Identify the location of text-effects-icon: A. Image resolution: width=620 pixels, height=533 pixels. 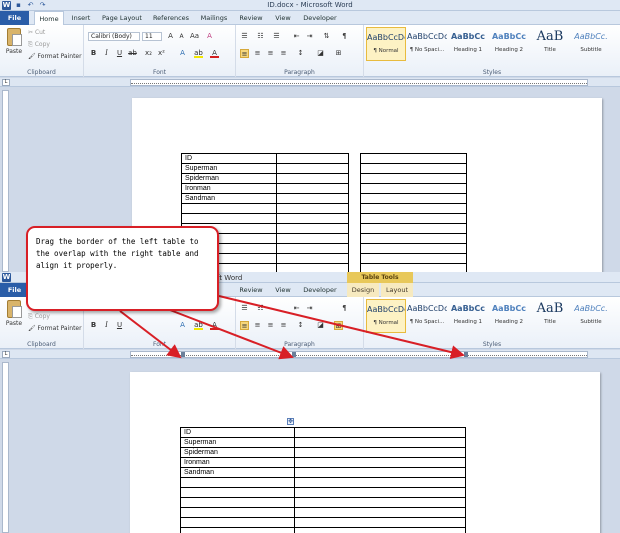
(182, 325).